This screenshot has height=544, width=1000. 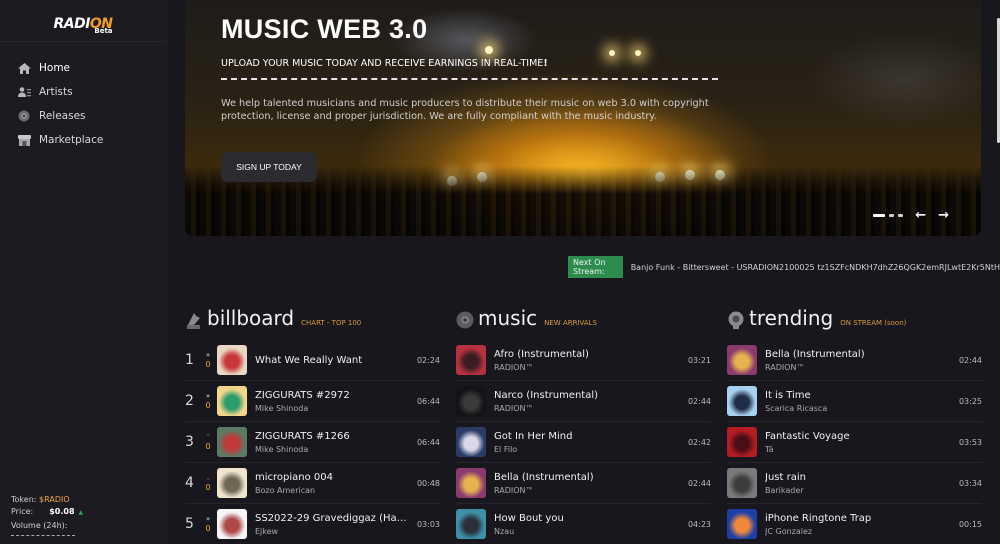 I want to click on price-up-icon: ▲, so click(x=81, y=512).